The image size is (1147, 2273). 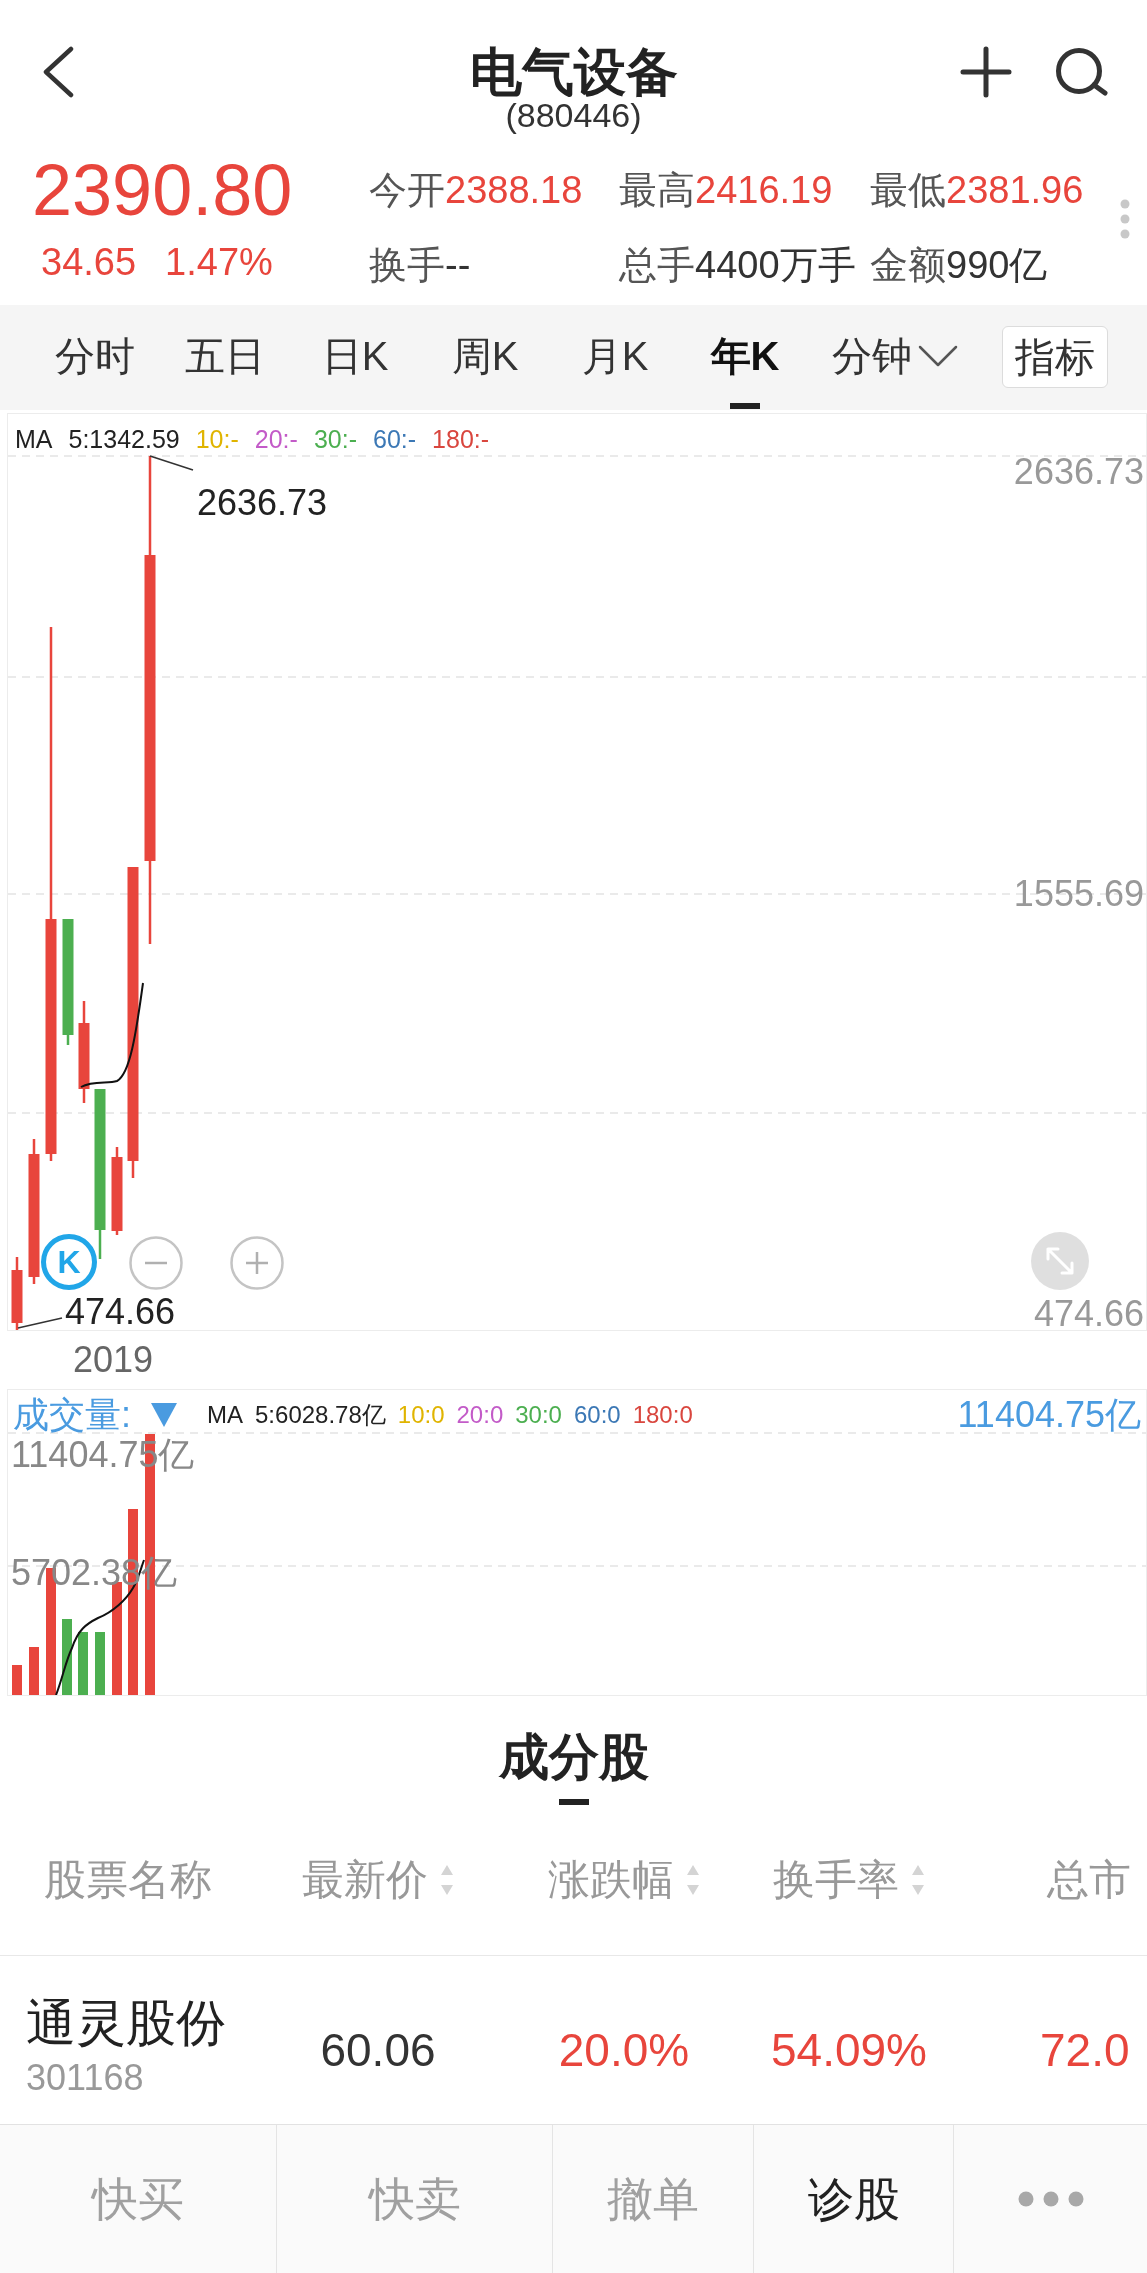 I want to click on price-change: 34.65, so click(x=89, y=262).